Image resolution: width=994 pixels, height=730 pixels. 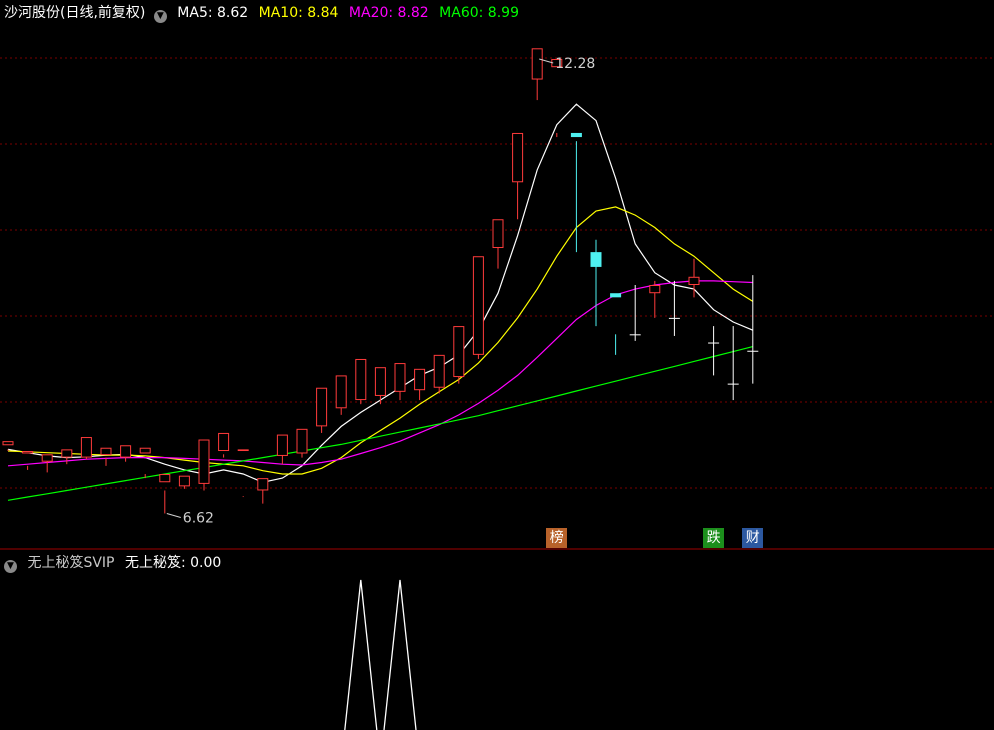 What do you see at coordinates (753, 538) in the screenshot?
I see `event-badge-cai: 财` at bounding box center [753, 538].